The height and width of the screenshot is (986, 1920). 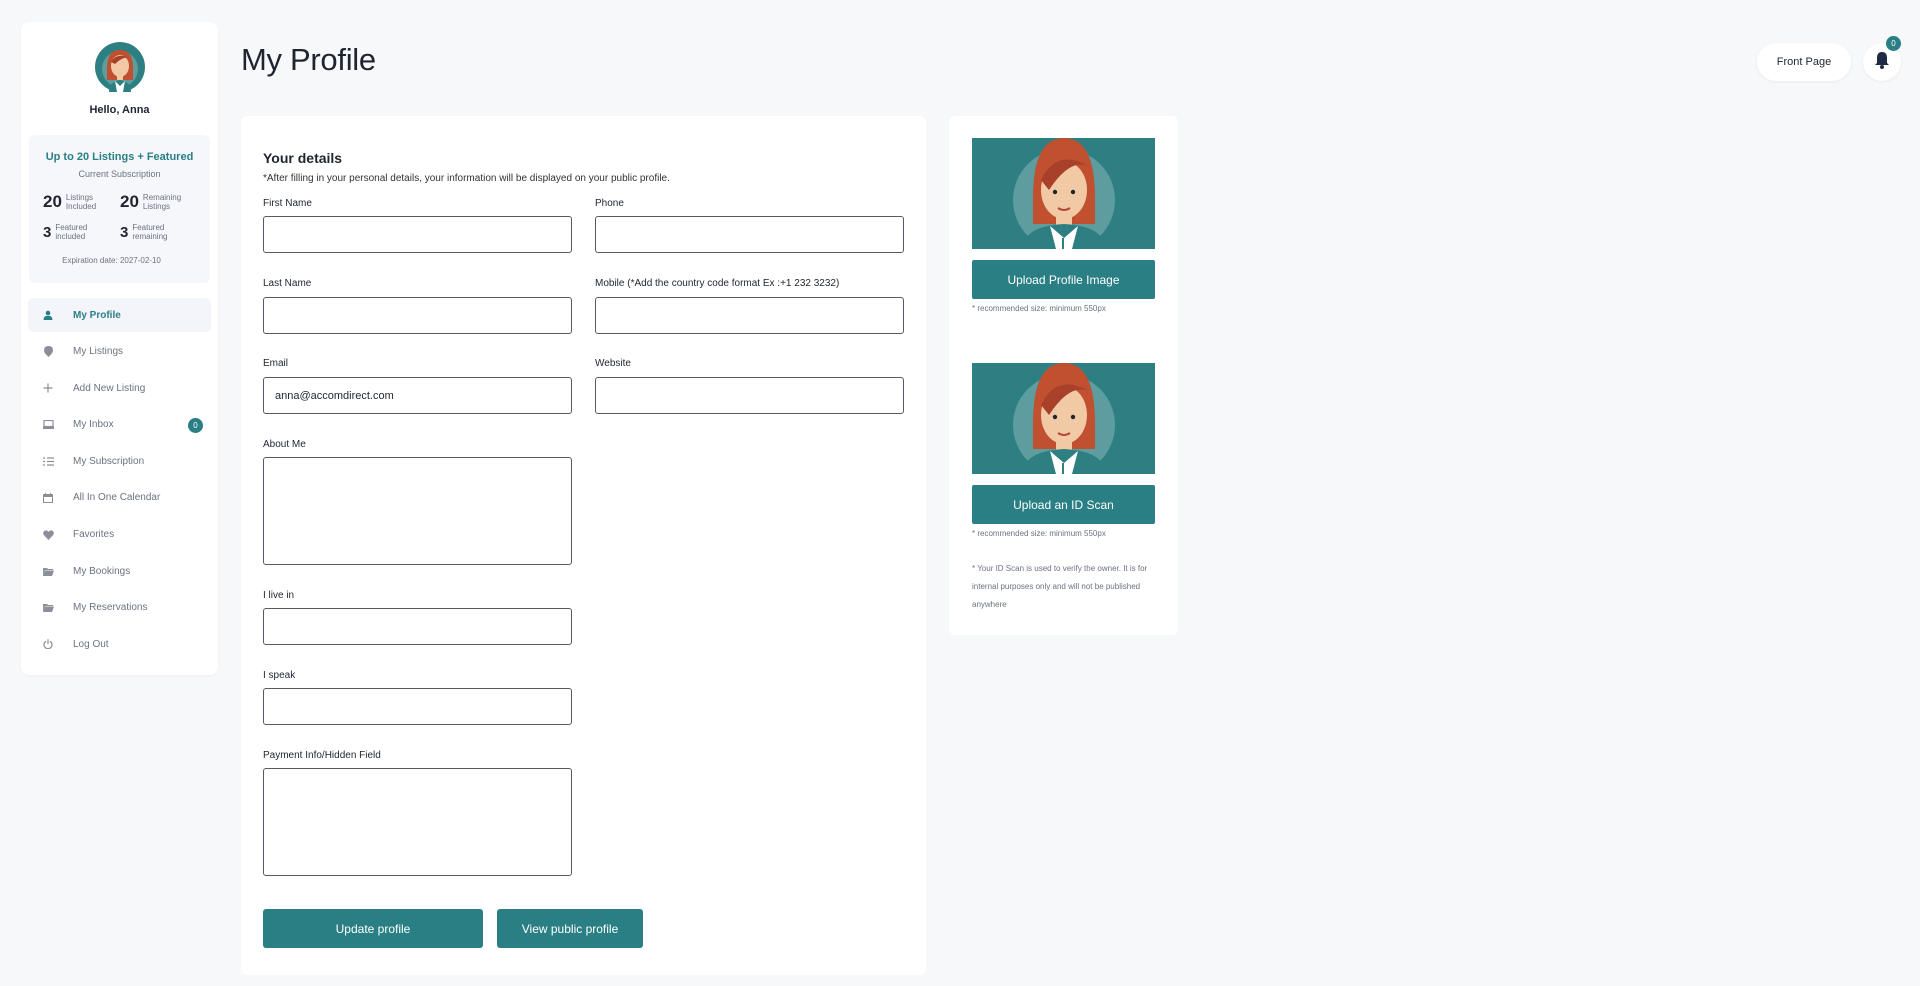 What do you see at coordinates (110, 608) in the screenshot?
I see `sidebar-item-label: My Reservations` at bounding box center [110, 608].